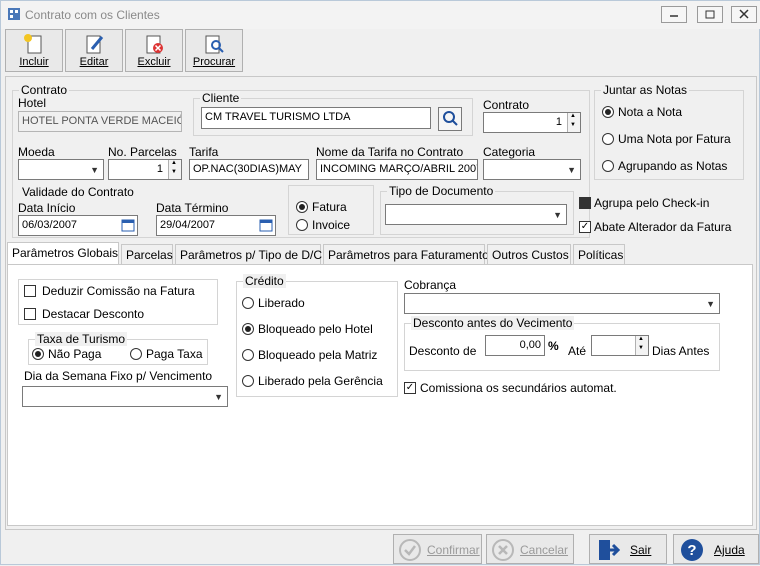  I want to click on comissiona-label: Comissiona os secundários automat., so click(518, 388).